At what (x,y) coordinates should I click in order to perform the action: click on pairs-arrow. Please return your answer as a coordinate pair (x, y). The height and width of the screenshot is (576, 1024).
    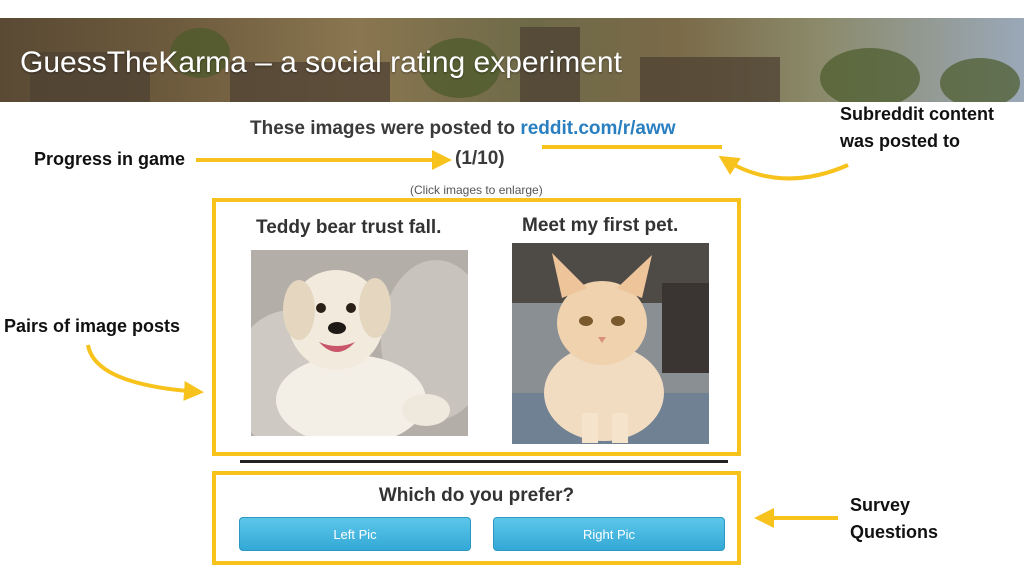
    Looking at the image, I should click on (145, 372).